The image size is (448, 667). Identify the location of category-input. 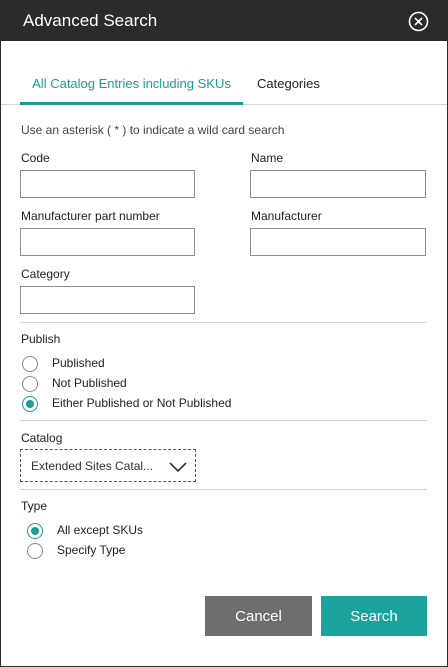
(107, 300).